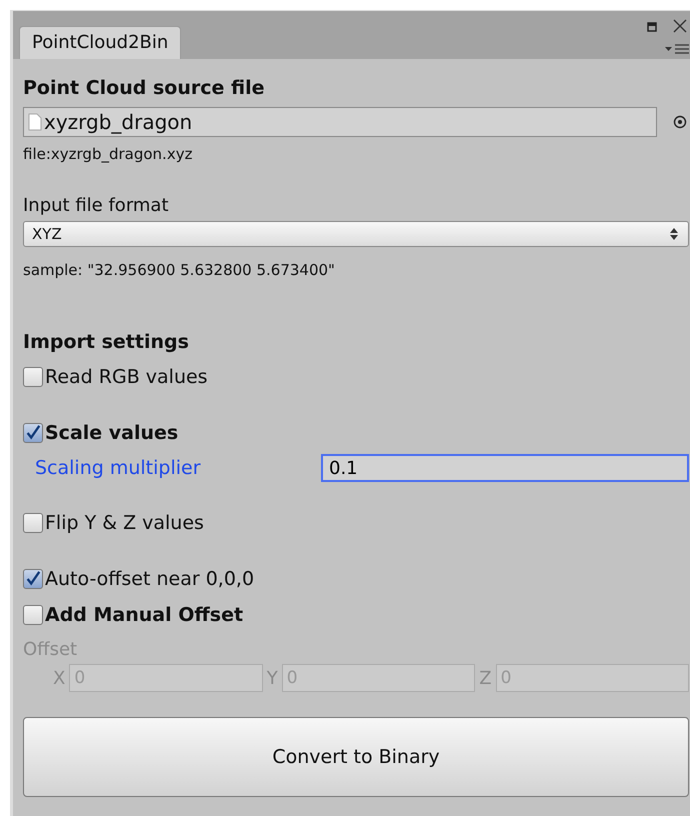 The height and width of the screenshot is (816, 690). What do you see at coordinates (100, 42) in the screenshot?
I see `window-tab: PointCloud2Bin` at bounding box center [100, 42].